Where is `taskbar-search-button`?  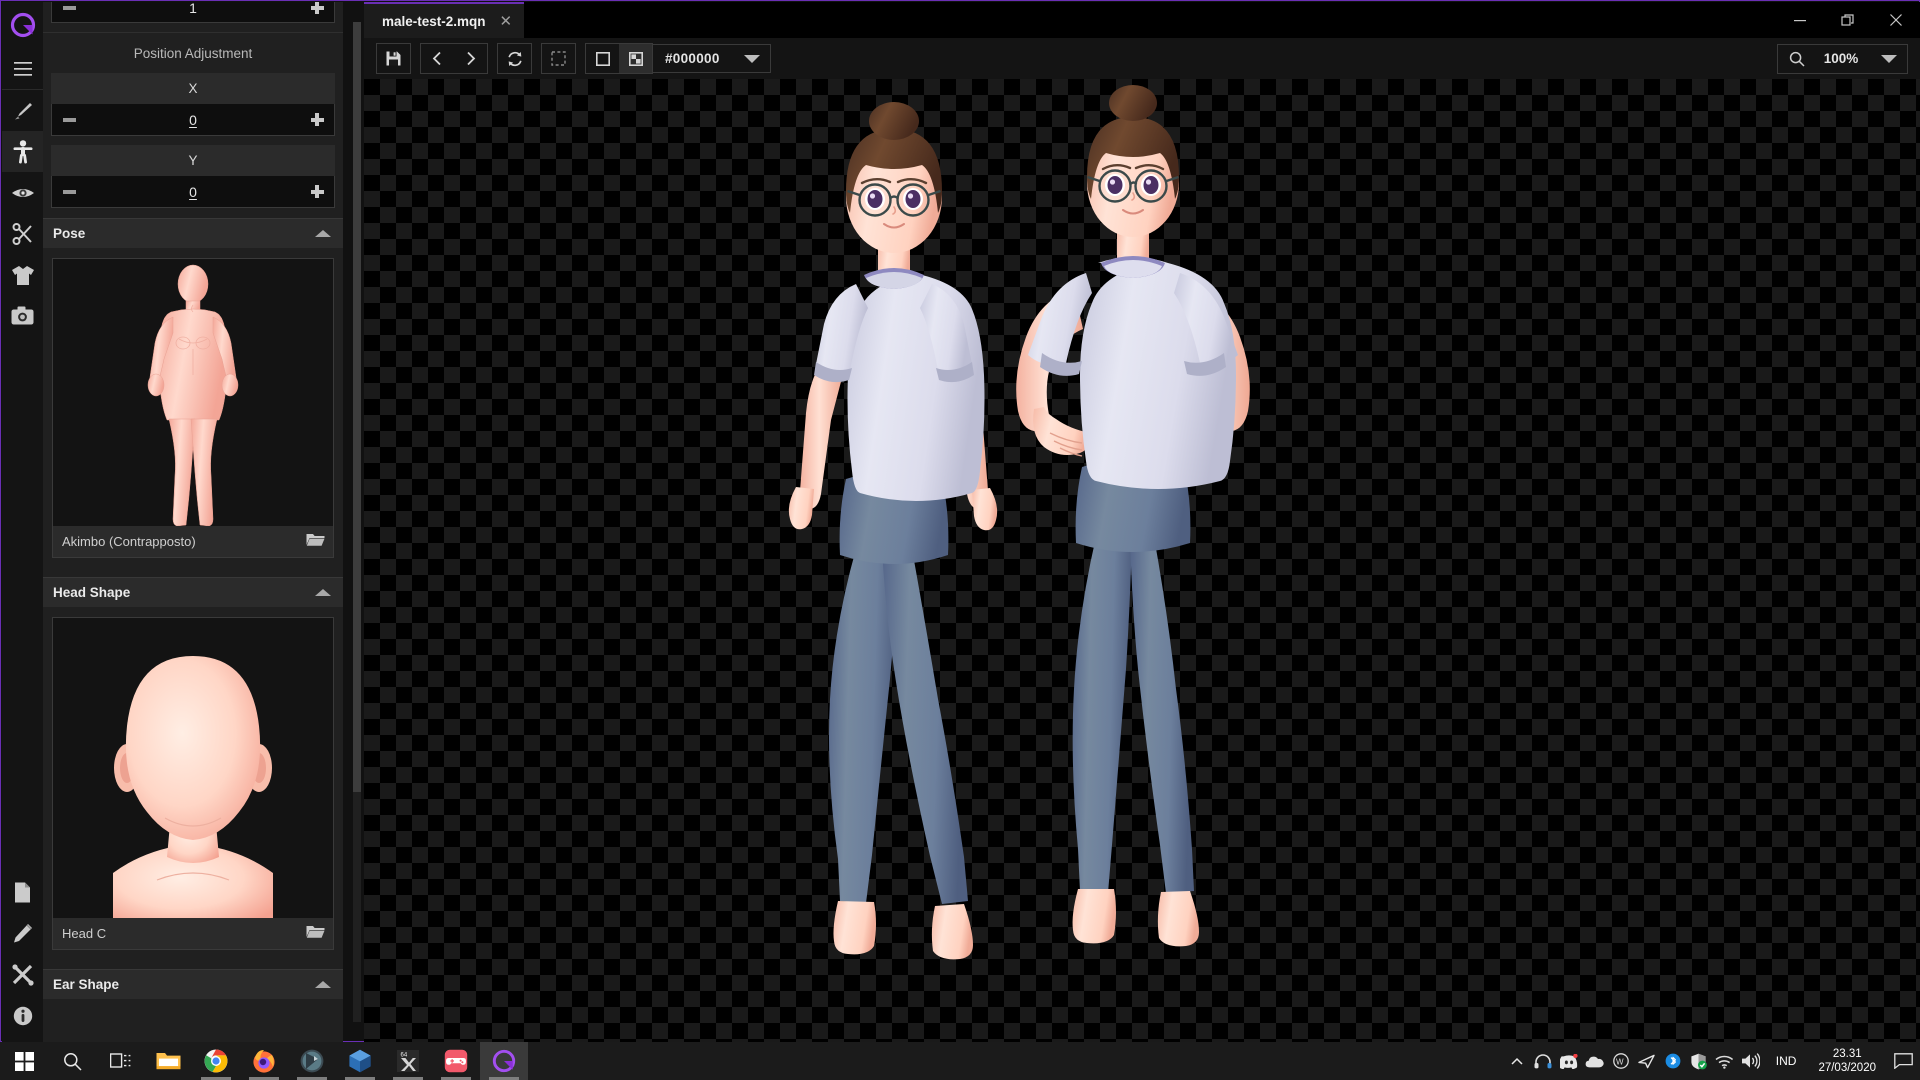 taskbar-search-button is located at coordinates (72, 1061).